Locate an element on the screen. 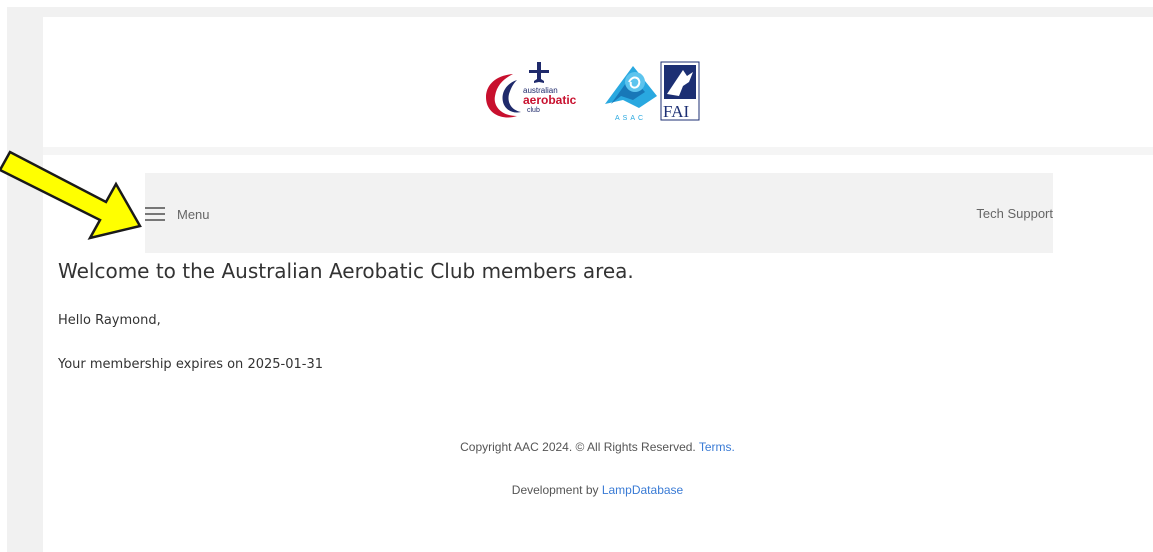  club-logos: australian aerobatic club ASAC FAI is located at coordinates (593, 91).